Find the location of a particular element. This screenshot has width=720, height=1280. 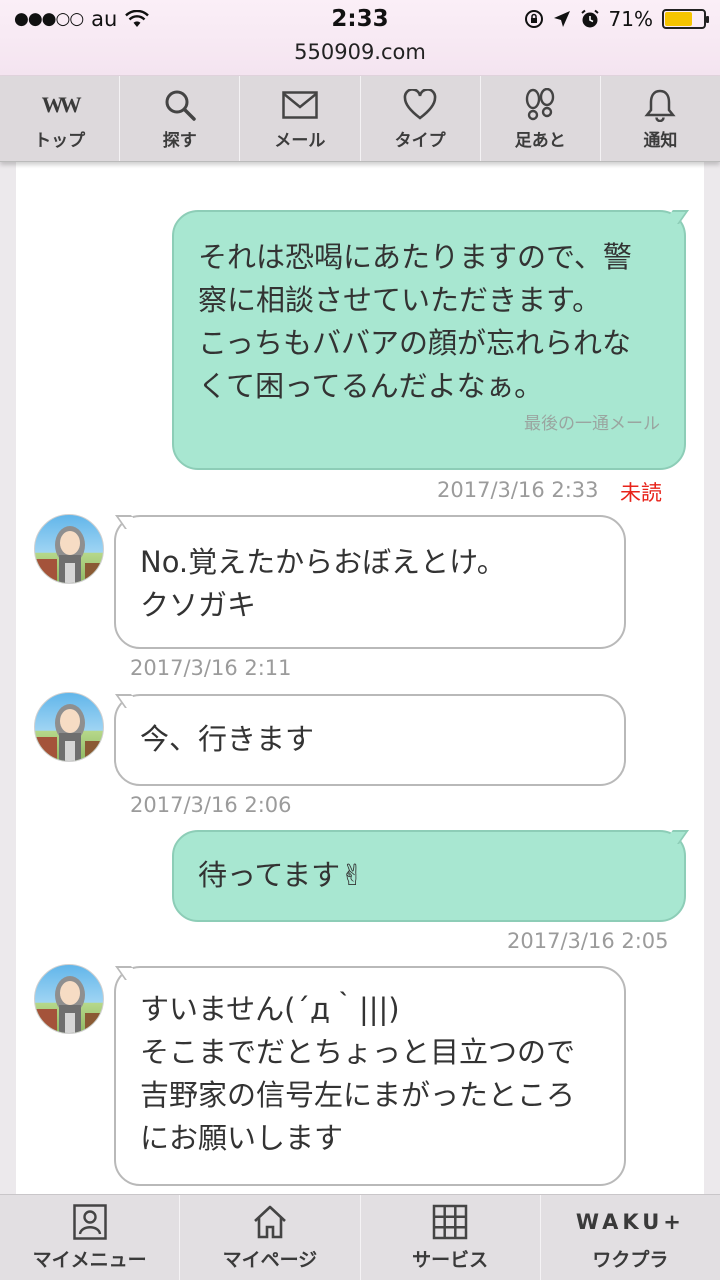

rotation-lock-icon is located at coordinates (533, 19).